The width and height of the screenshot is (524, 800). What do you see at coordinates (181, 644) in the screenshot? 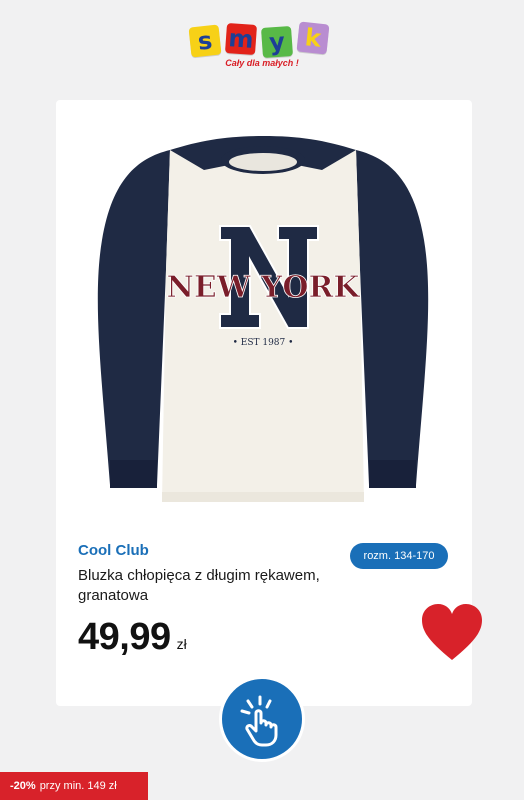
I see `price-currency: zł` at bounding box center [181, 644].